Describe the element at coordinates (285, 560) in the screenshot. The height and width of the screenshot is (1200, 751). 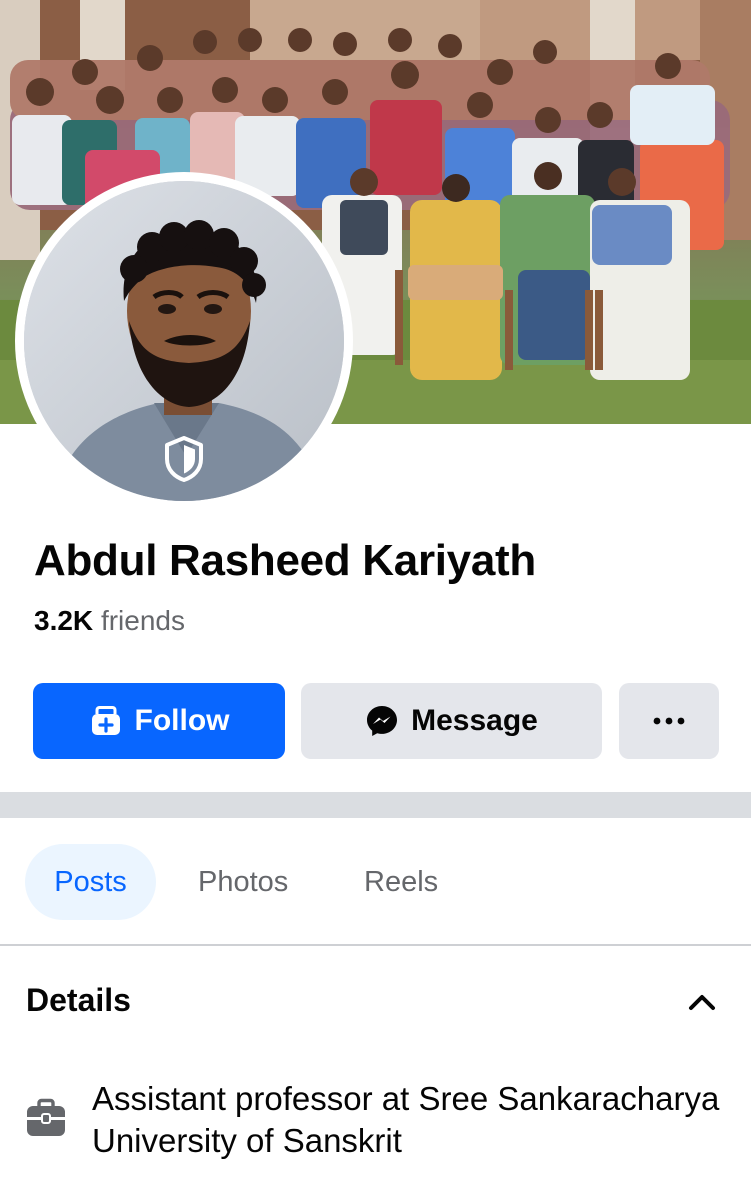
I see `profile-name: Abdul Rasheed Kariyath` at that location.